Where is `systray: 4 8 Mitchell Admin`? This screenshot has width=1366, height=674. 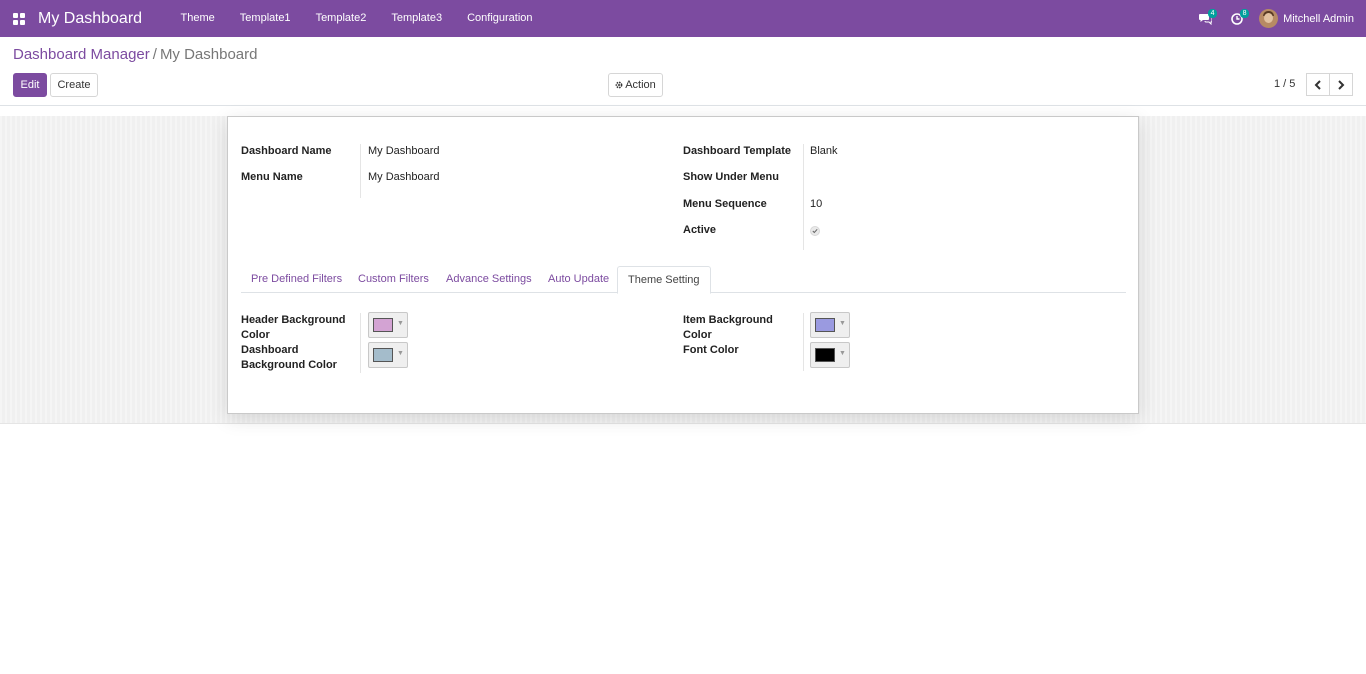
systray: 4 8 Mitchell Admin is located at coordinates (1277, 18).